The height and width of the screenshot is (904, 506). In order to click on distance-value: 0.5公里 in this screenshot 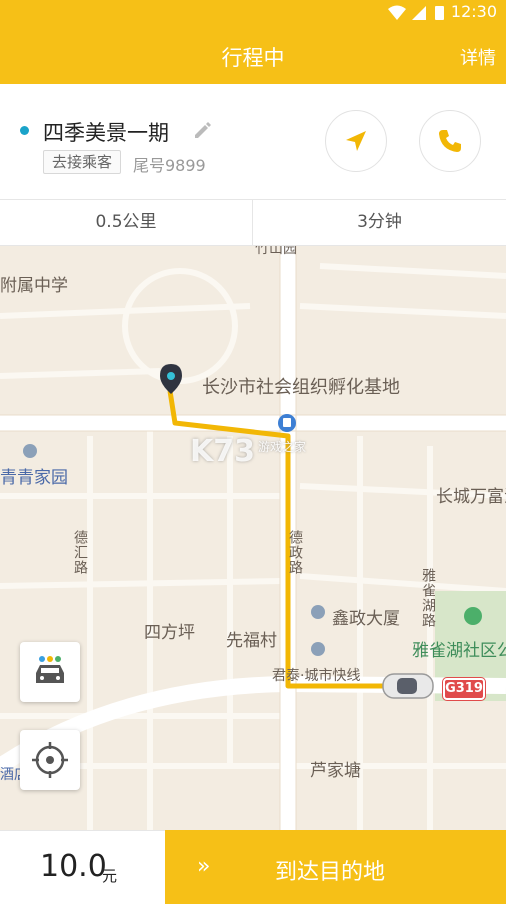, I will do `click(126, 222)`.